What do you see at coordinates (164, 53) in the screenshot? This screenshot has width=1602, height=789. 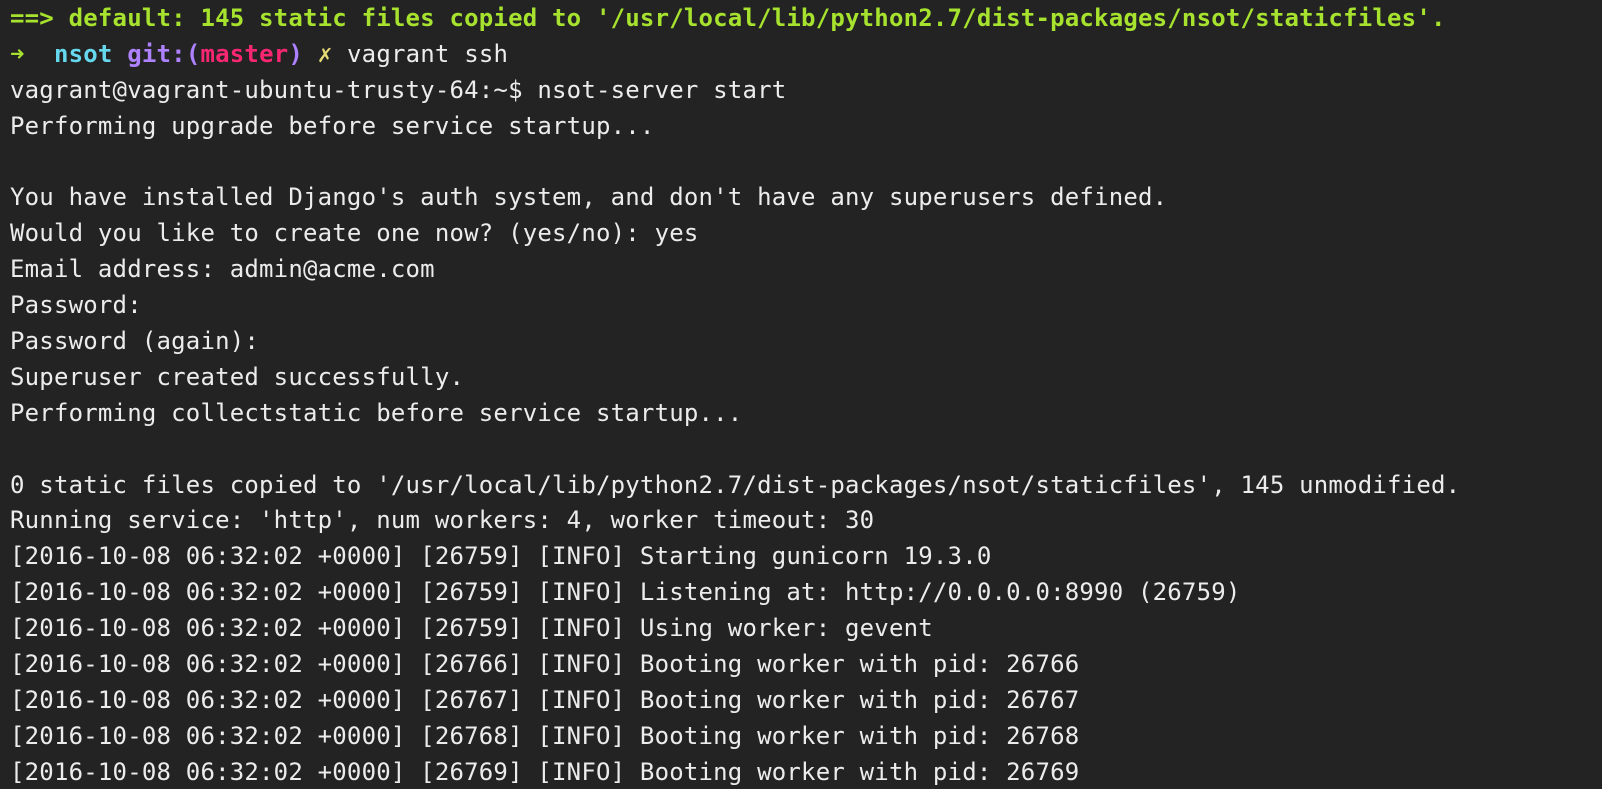 I see `git-prefix: git:(` at bounding box center [164, 53].